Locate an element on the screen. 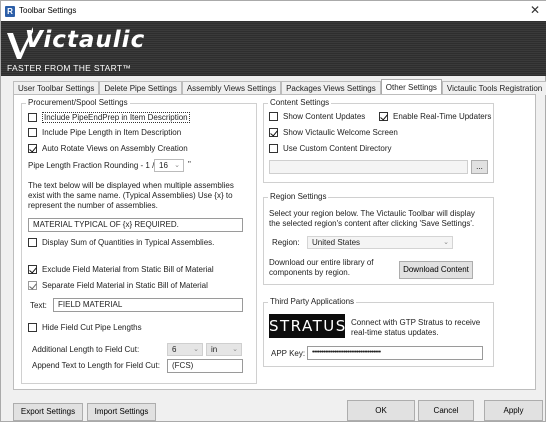 The width and height of the screenshot is (546, 422). tab-packages-views-settings: Packages Views Settings is located at coordinates (331, 88).